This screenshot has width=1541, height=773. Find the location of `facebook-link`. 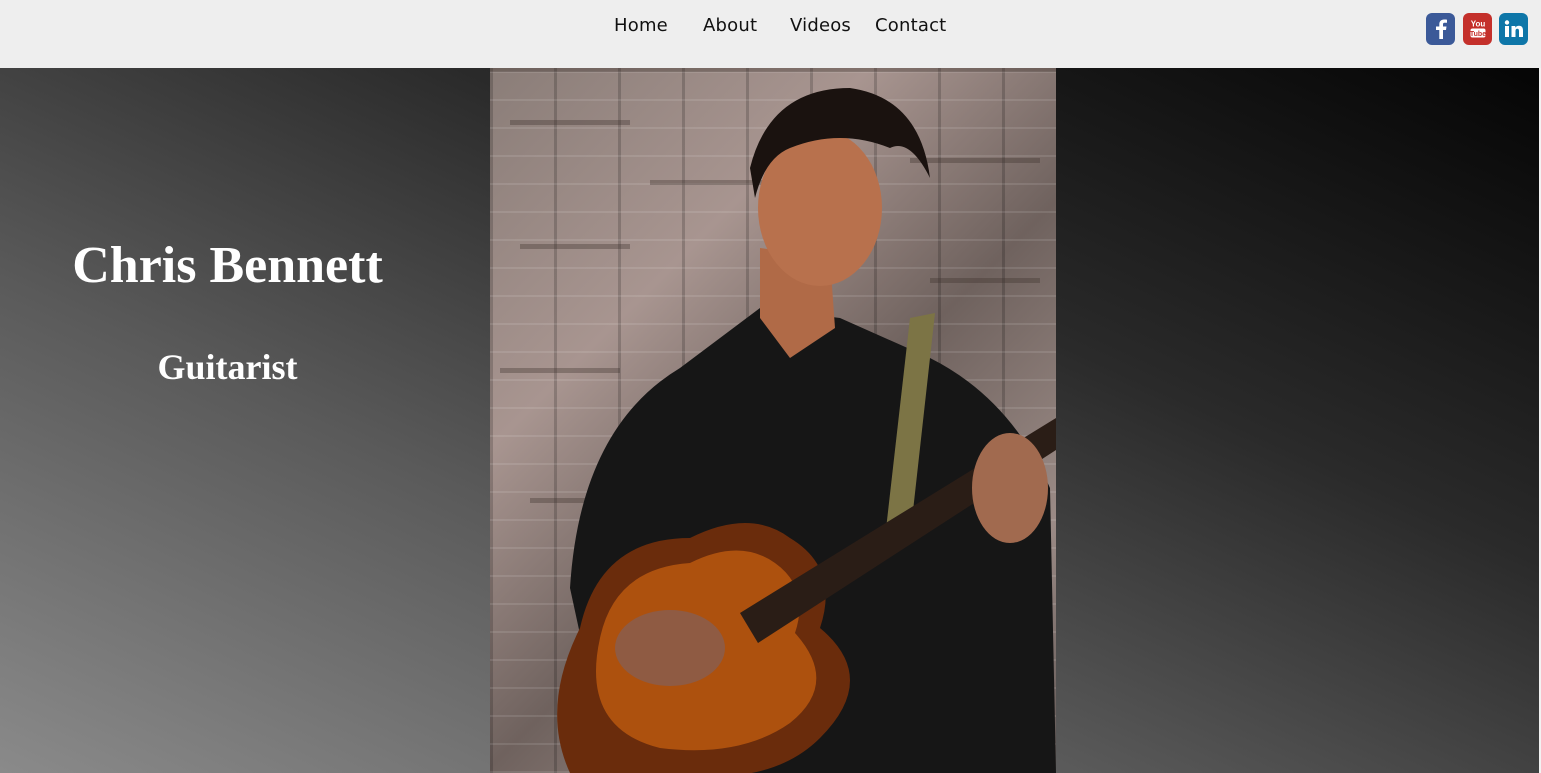

facebook-link is located at coordinates (1440, 29).